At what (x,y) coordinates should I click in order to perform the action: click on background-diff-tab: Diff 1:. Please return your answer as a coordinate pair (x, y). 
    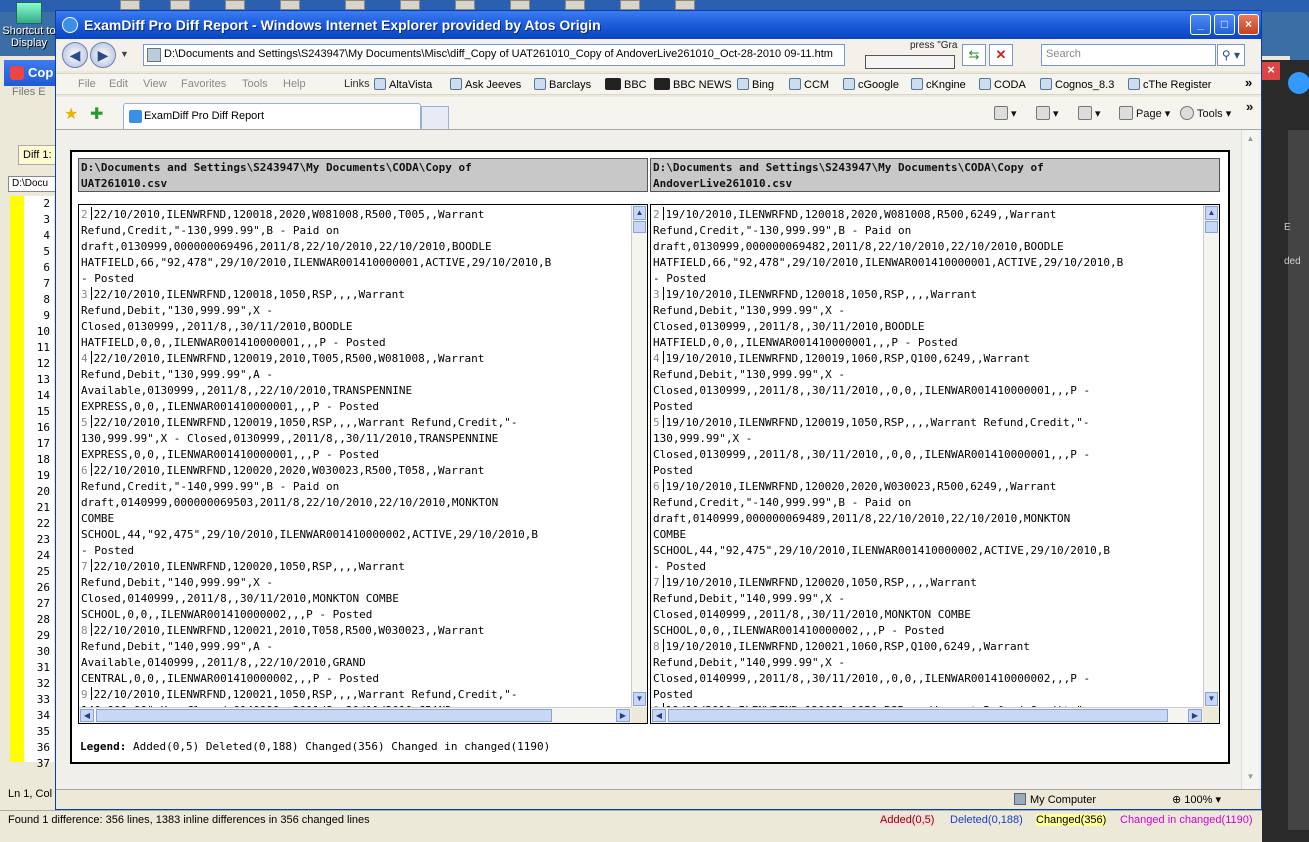
    Looking at the image, I should click on (38, 155).